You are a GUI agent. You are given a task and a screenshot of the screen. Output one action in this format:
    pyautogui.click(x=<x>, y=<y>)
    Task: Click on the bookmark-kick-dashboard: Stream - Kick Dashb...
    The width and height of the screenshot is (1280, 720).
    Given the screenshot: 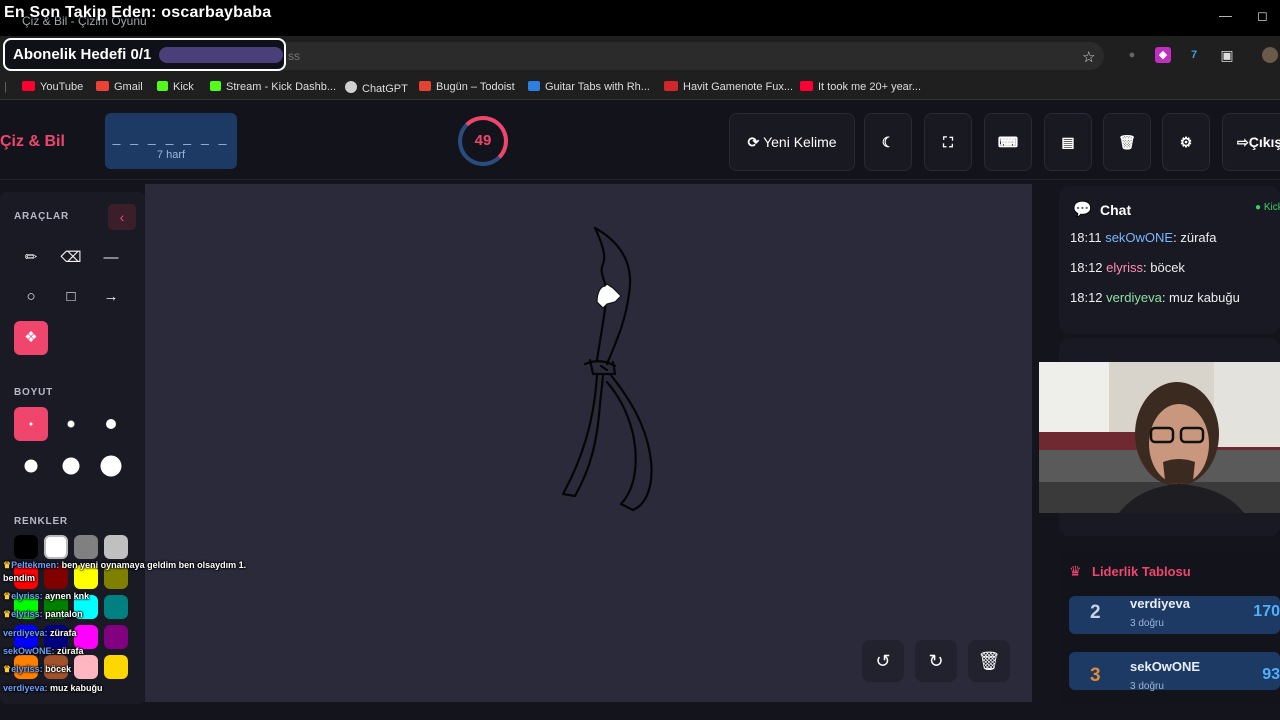 What is the action you would take?
    pyautogui.click(x=273, y=87)
    